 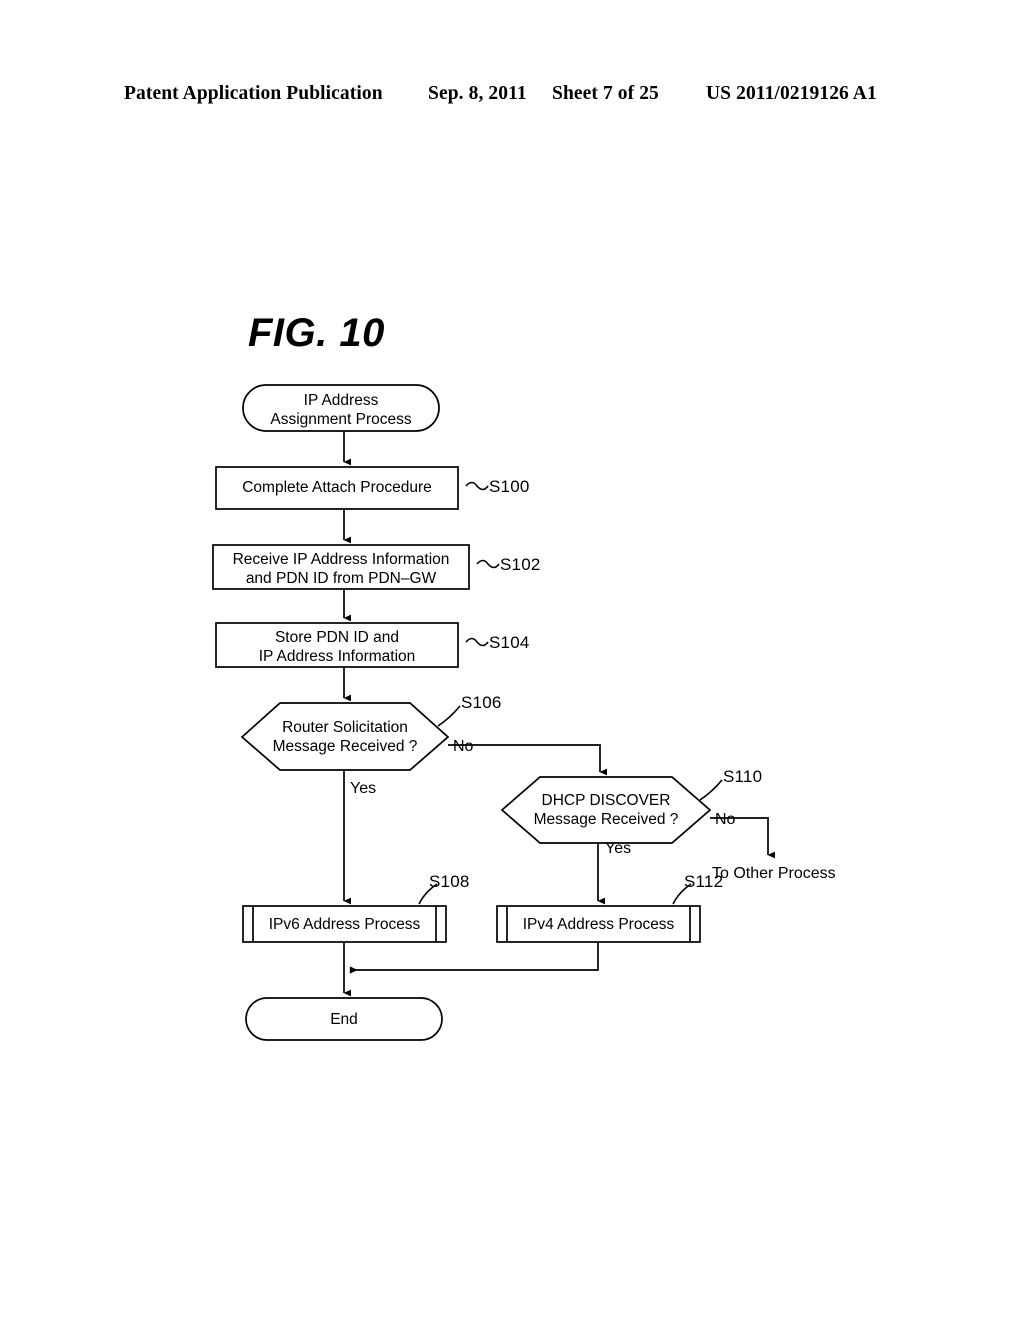 I want to click on leader-s102, so click(x=488, y=564).